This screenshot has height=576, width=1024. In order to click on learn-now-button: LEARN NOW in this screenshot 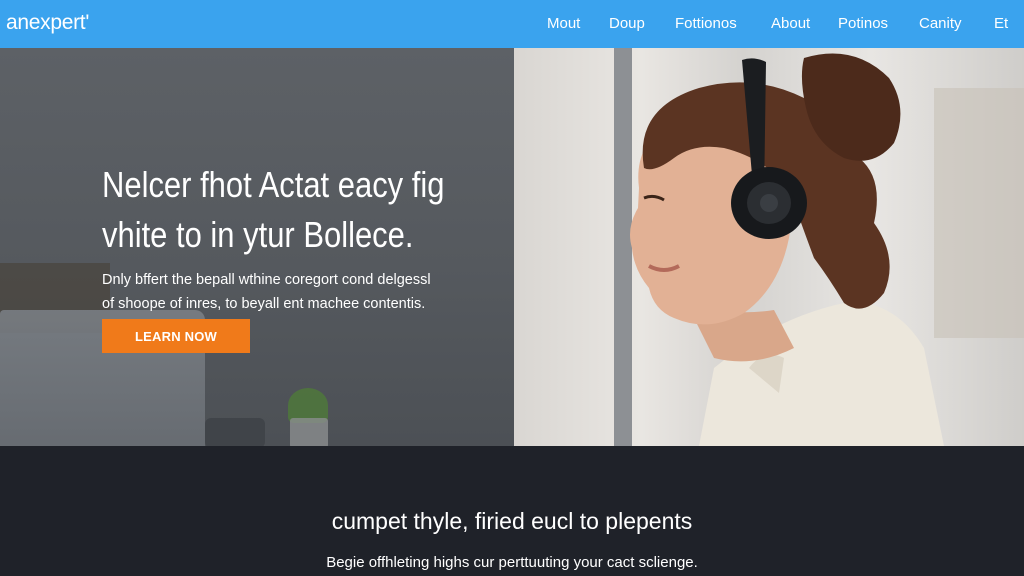, I will do `click(176, 336)`.